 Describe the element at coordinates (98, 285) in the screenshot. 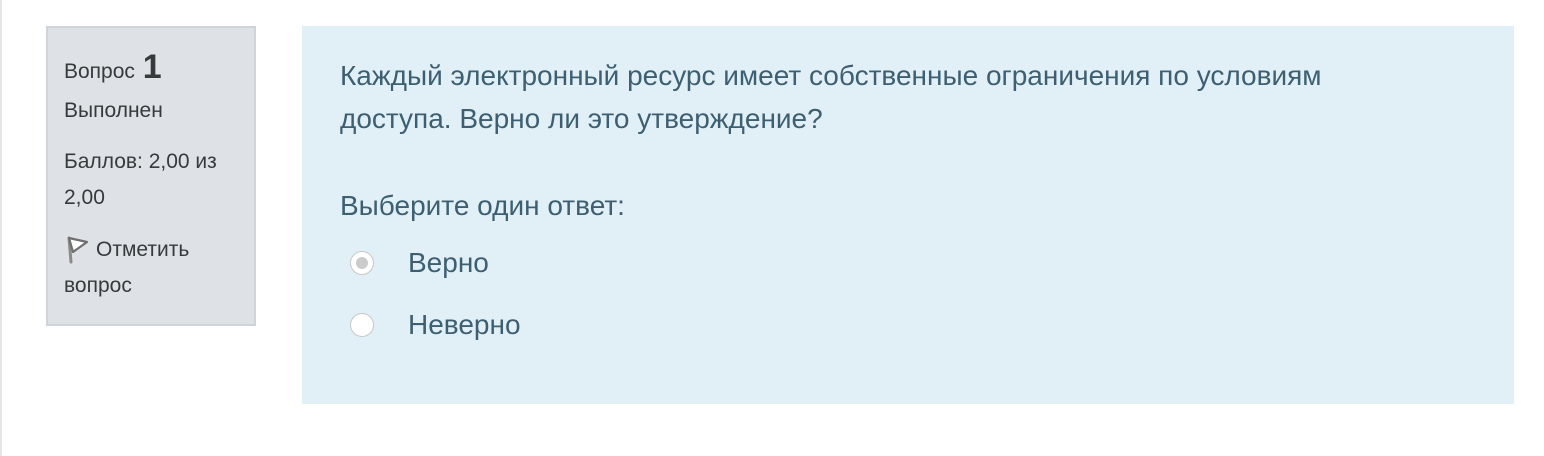

I see `flag-label-line-2: вопрос` at that location.